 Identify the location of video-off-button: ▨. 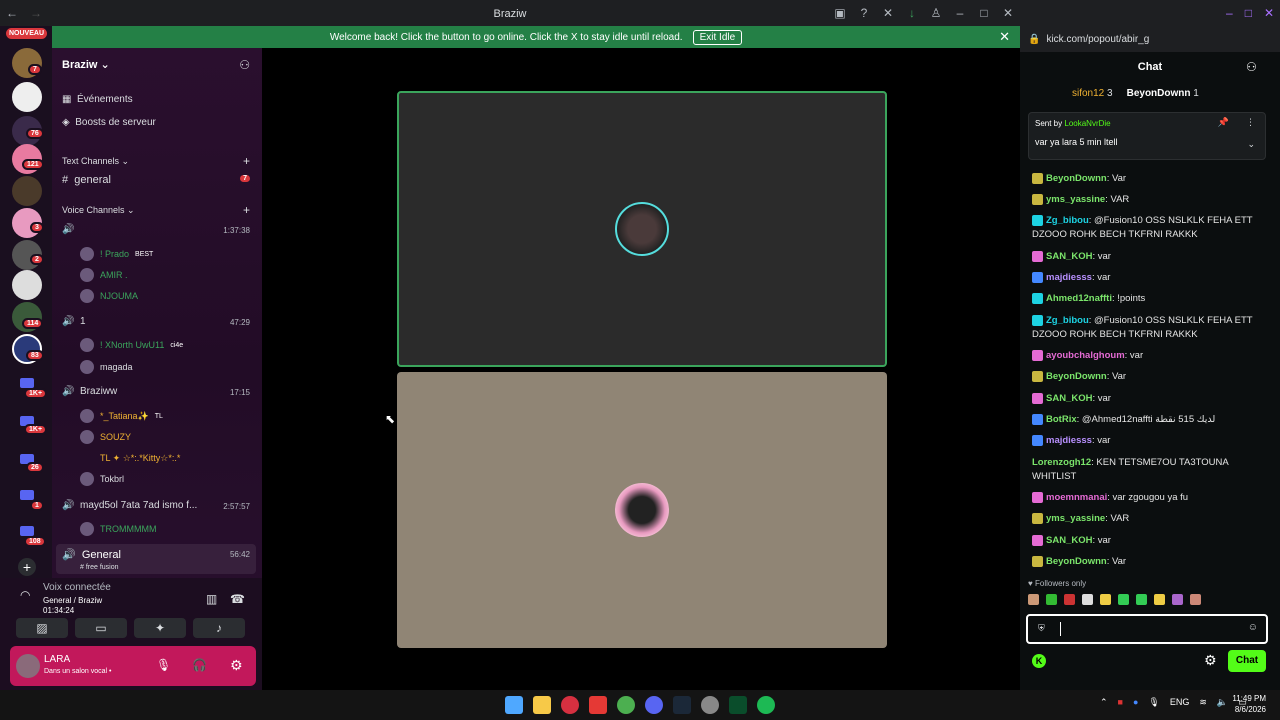
(42, 628).